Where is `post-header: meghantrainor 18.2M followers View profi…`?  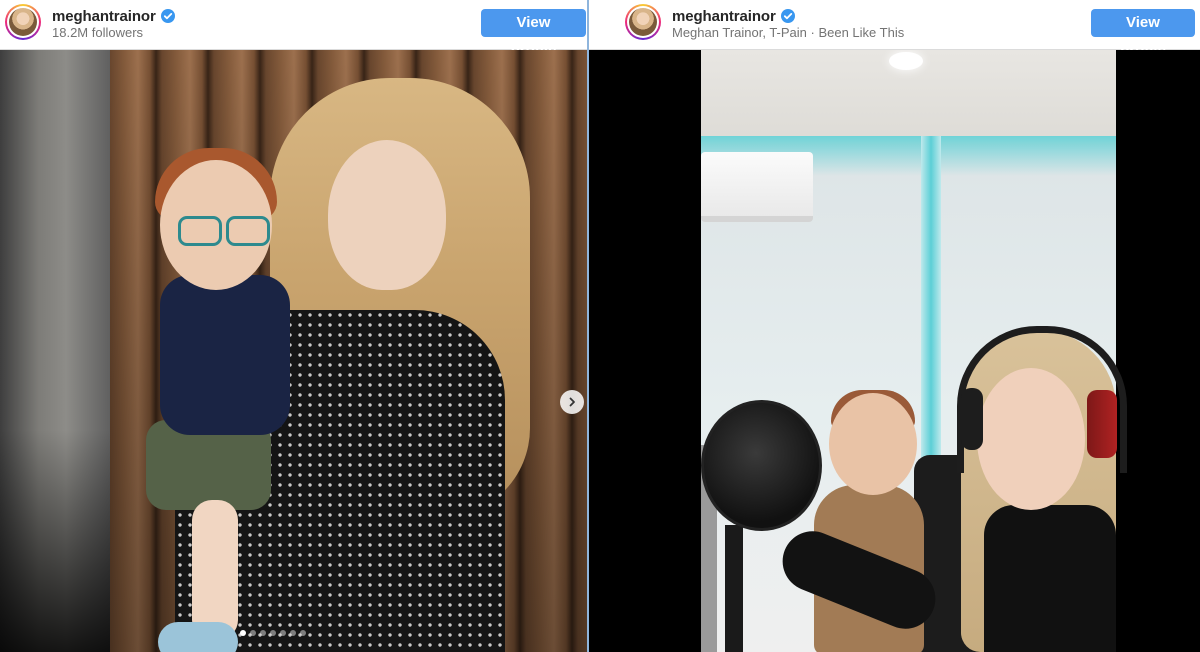 post-header: meghantrainor 18.2M followers View profi… is located at coordinates (293, 29).